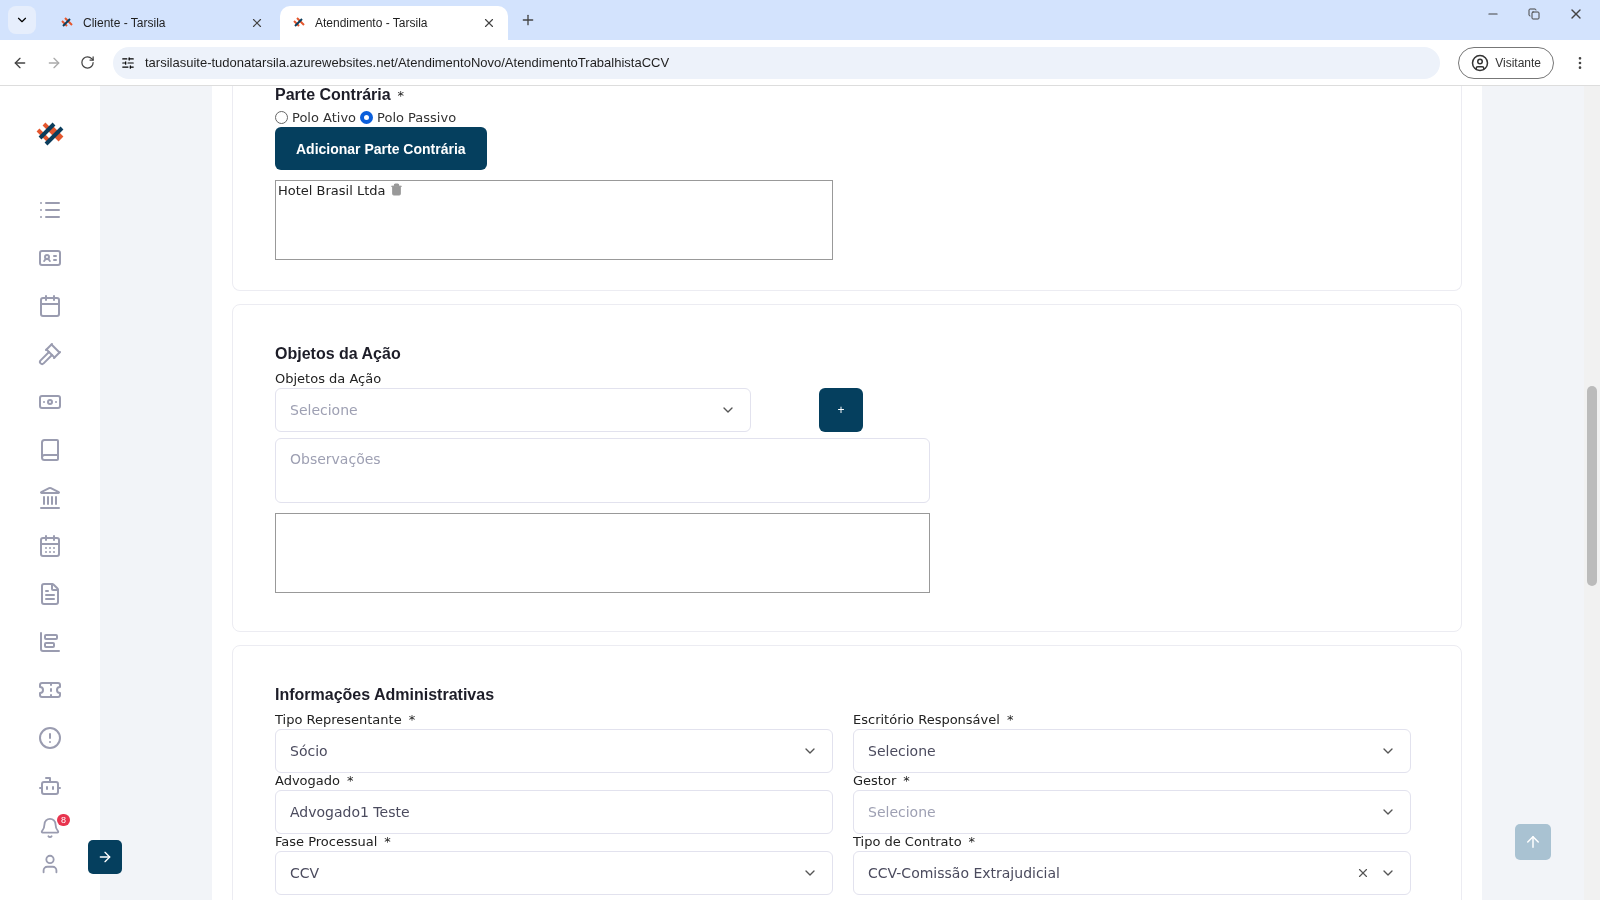  What do you see at coordinates (1132, 751) in the screenshot?
I see `select-field: Selecione` at bounding box center [1132, 751].